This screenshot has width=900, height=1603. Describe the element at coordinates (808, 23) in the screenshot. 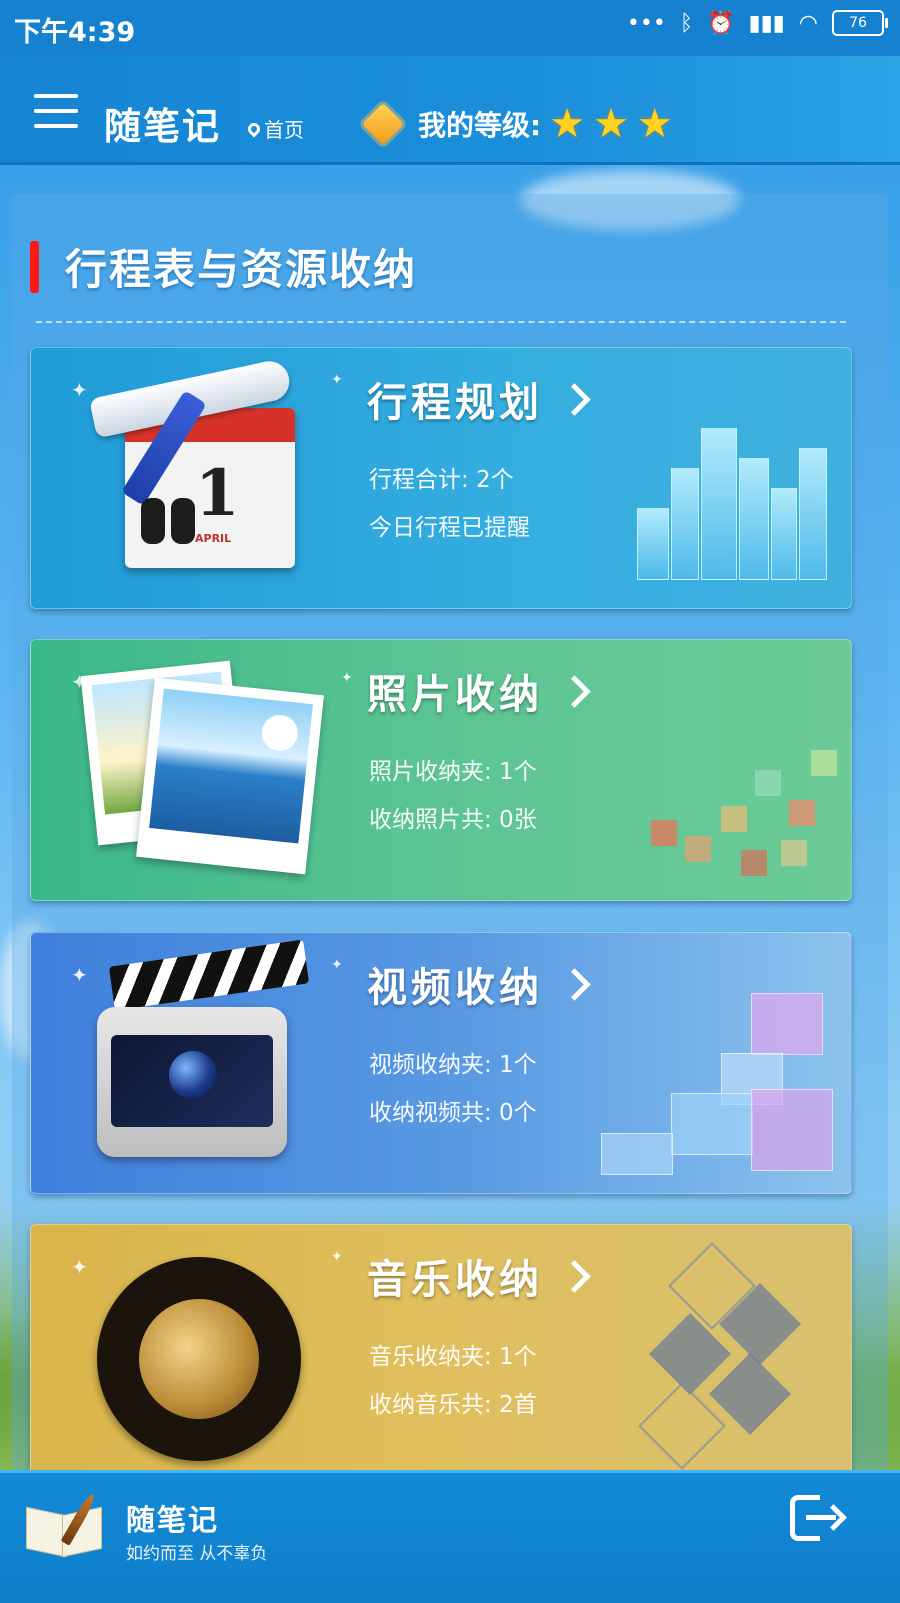

I see `wifi-icon: ◠` at that location.